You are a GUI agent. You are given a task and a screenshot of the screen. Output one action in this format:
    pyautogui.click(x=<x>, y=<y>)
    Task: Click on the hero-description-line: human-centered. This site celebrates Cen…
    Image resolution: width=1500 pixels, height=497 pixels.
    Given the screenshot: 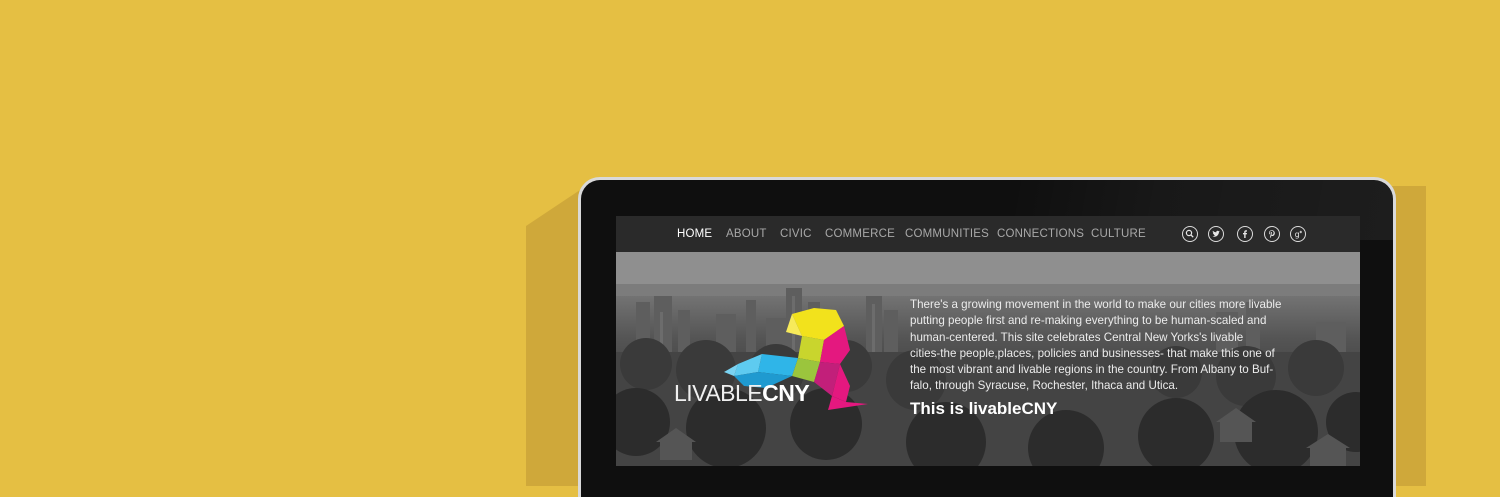 What is the action you would take?
    pyautogui.click(x=1077, y=337)
    